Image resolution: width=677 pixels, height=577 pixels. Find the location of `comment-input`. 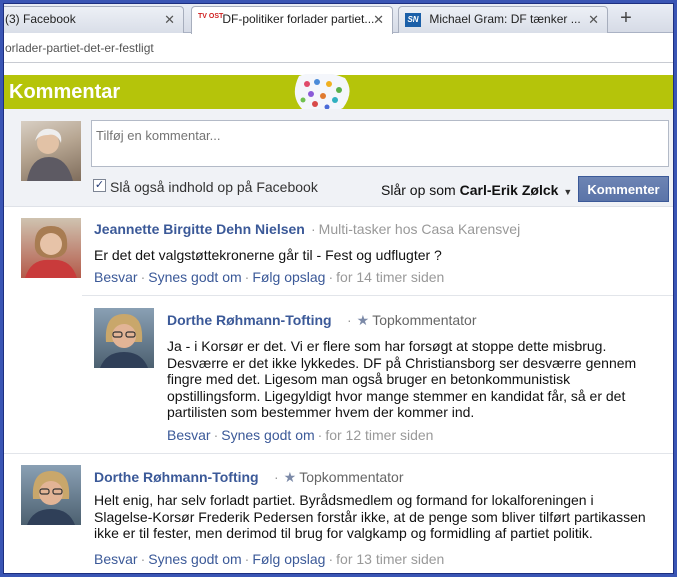

comment-input is located at coordinates (380, 143).